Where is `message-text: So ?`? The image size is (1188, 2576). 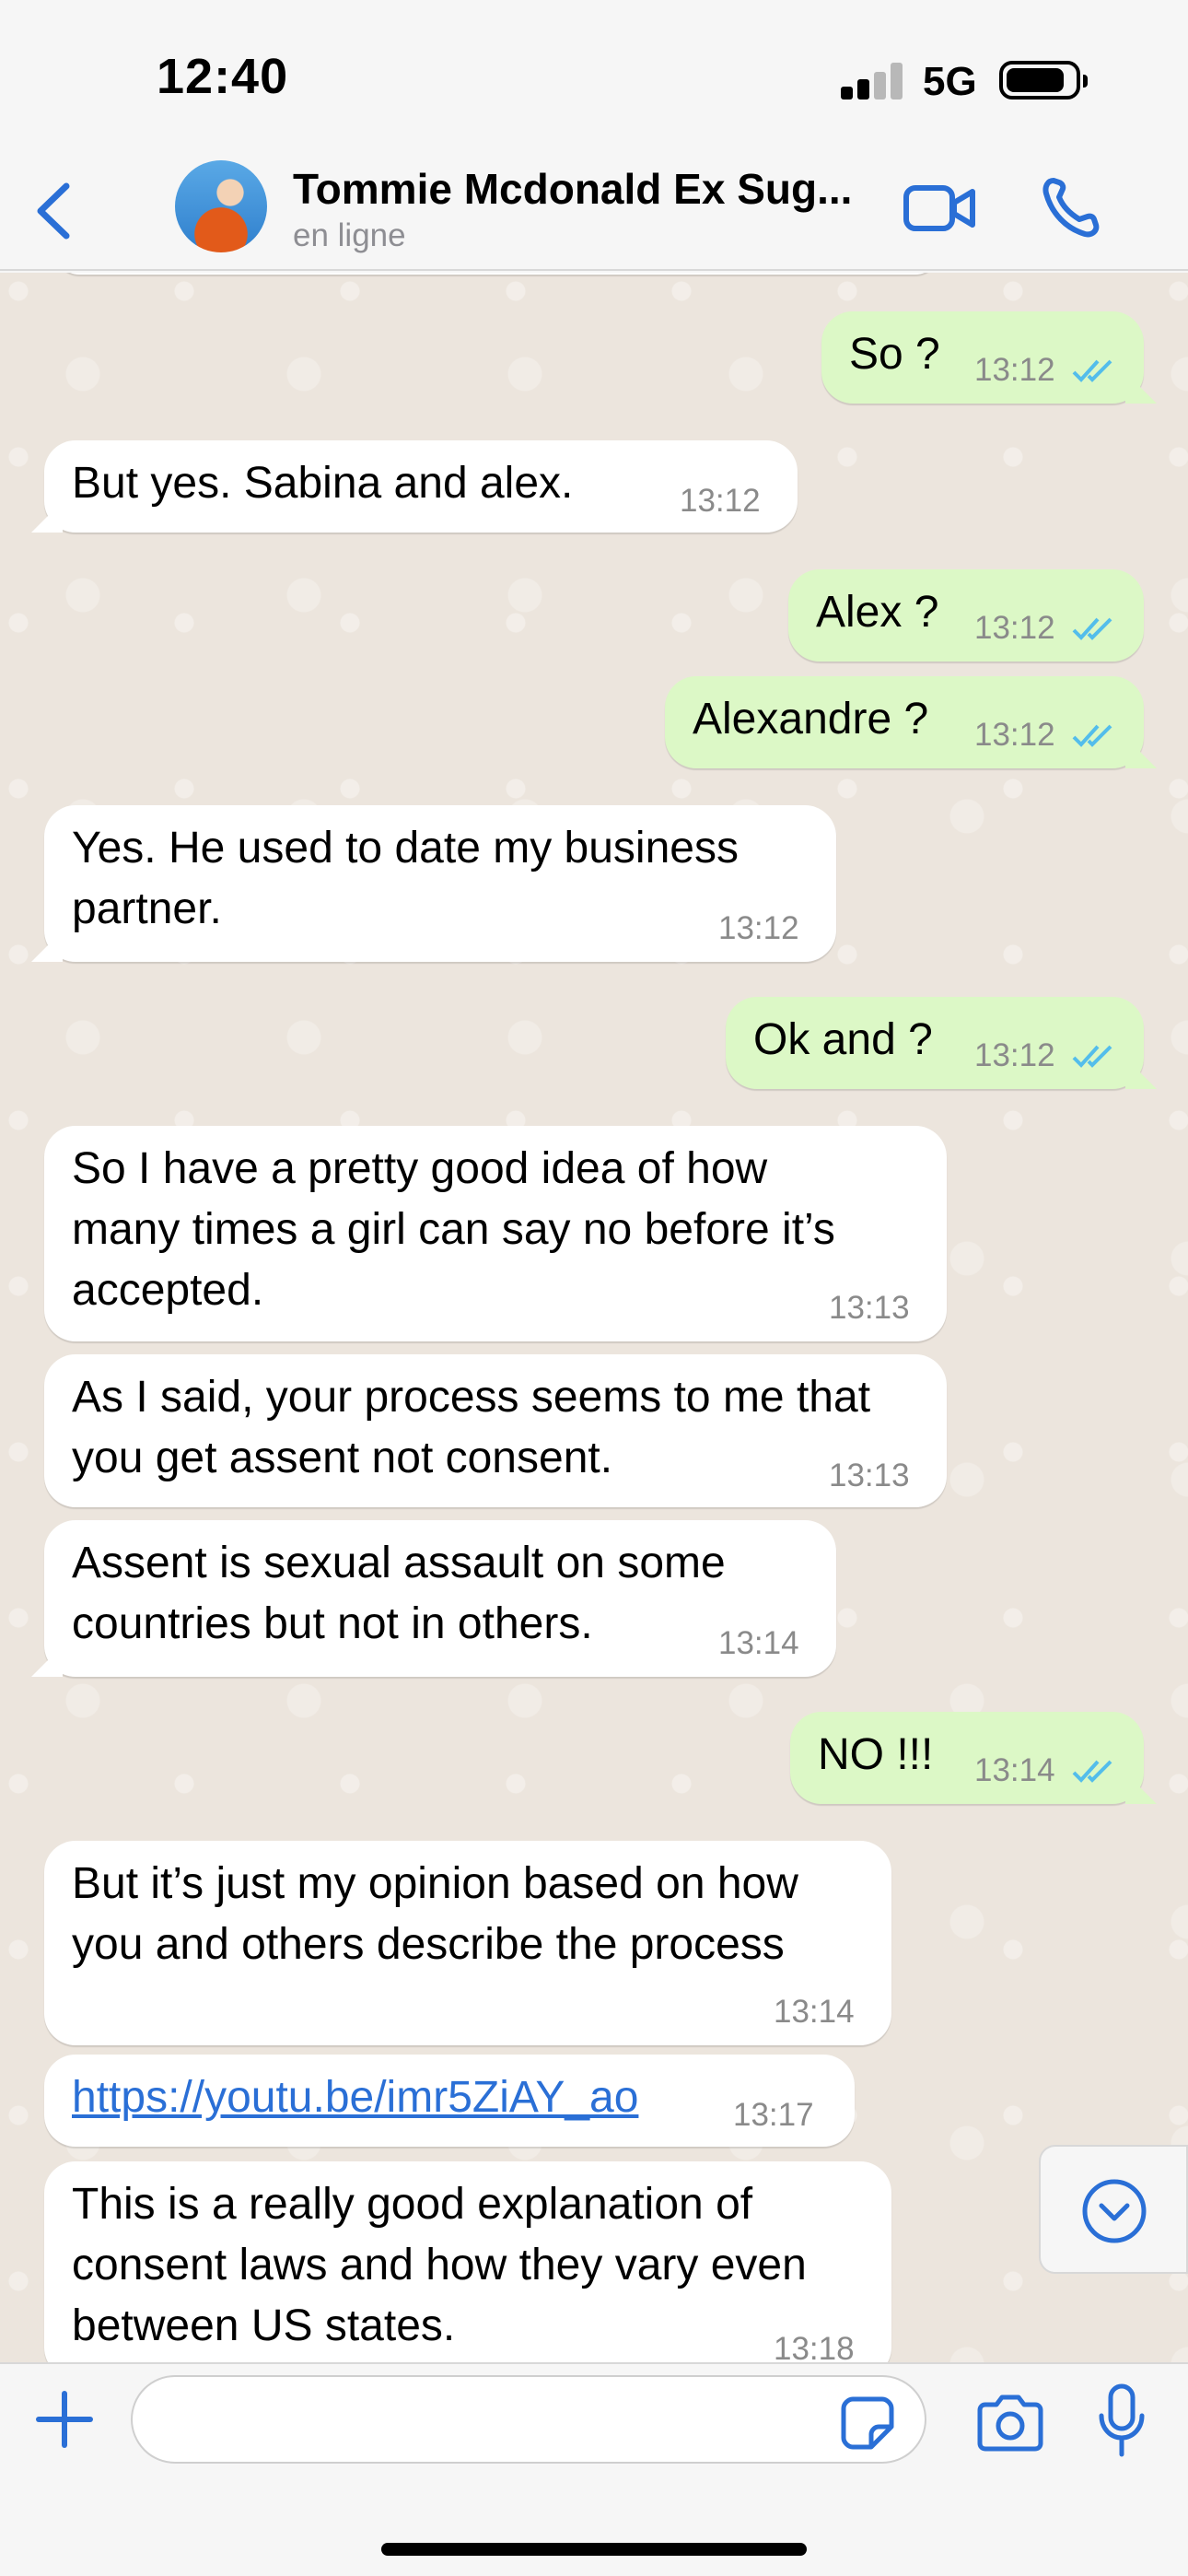
message-text: So ? is located at coordinates (894, 354).